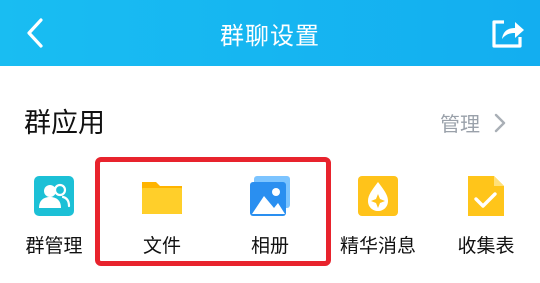  What do you see at coordinates (378, 196) in the screenshot?
I see `essence-message-icon` at bounding box center [378, 196].